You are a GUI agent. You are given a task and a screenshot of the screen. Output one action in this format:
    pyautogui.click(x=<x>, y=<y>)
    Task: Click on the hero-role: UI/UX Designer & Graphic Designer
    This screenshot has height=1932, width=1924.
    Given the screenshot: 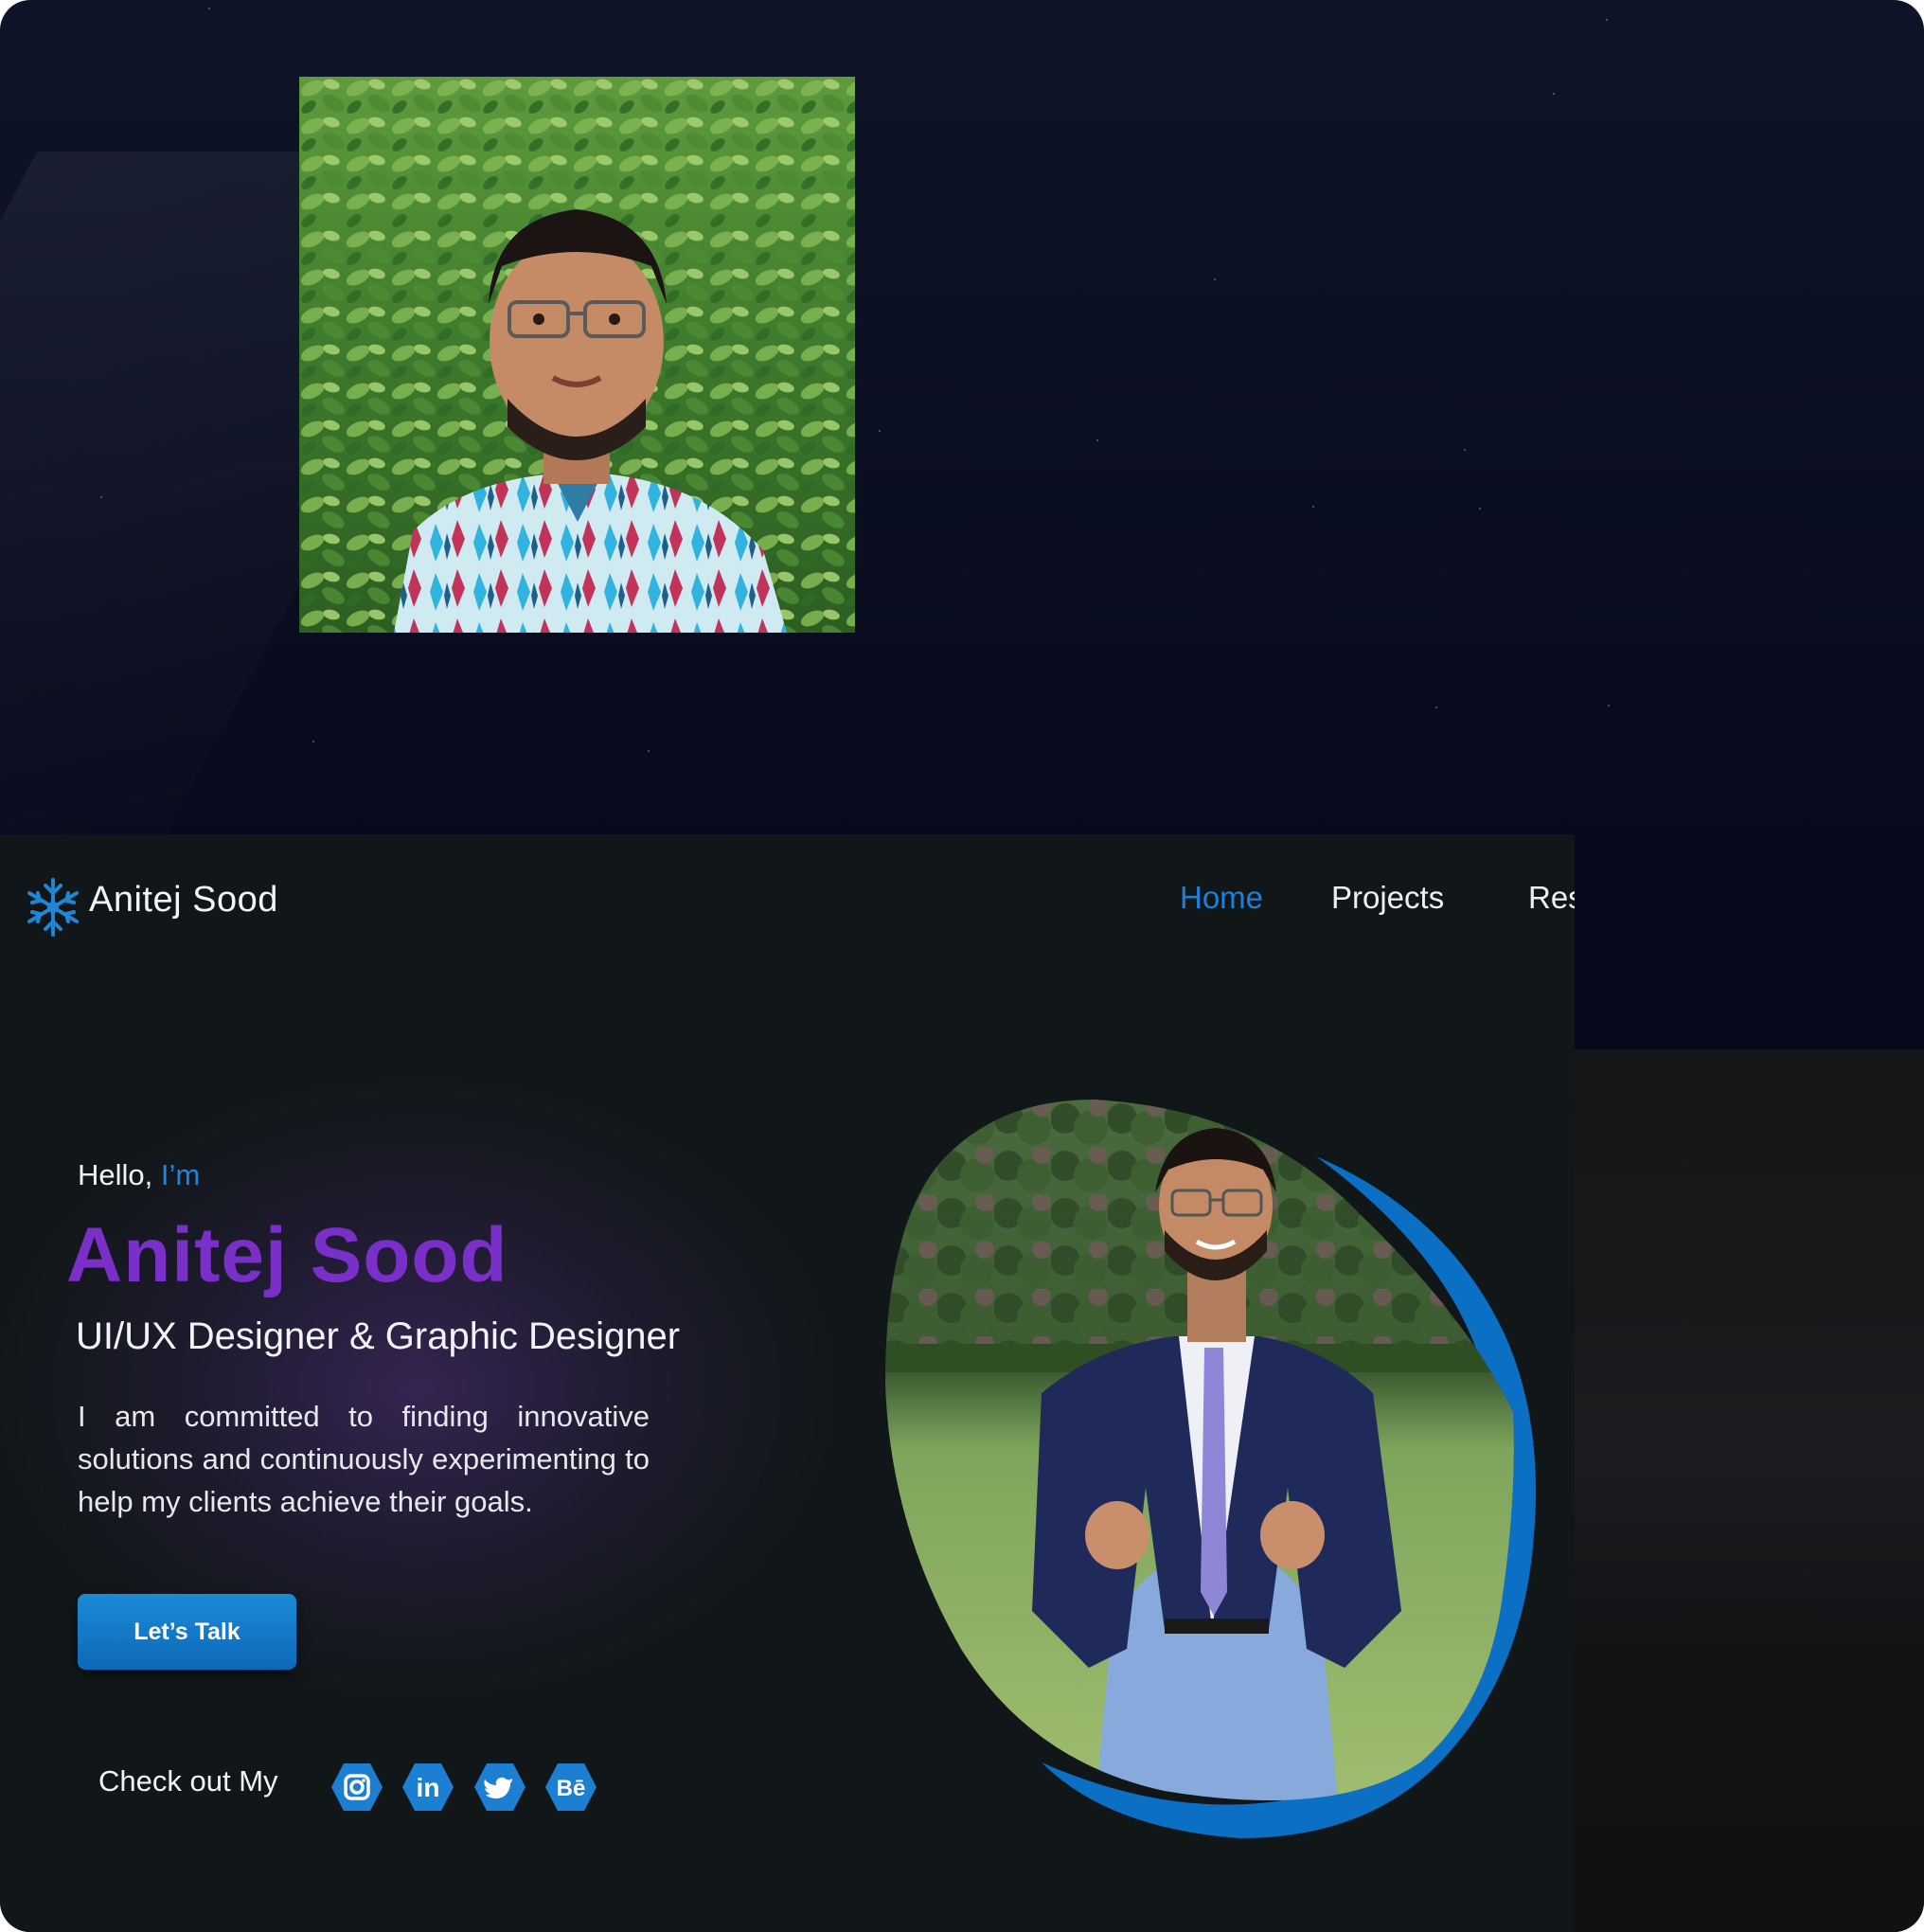 What is the action you would take?
    pyautogui.click(x=378, y=1336)
    